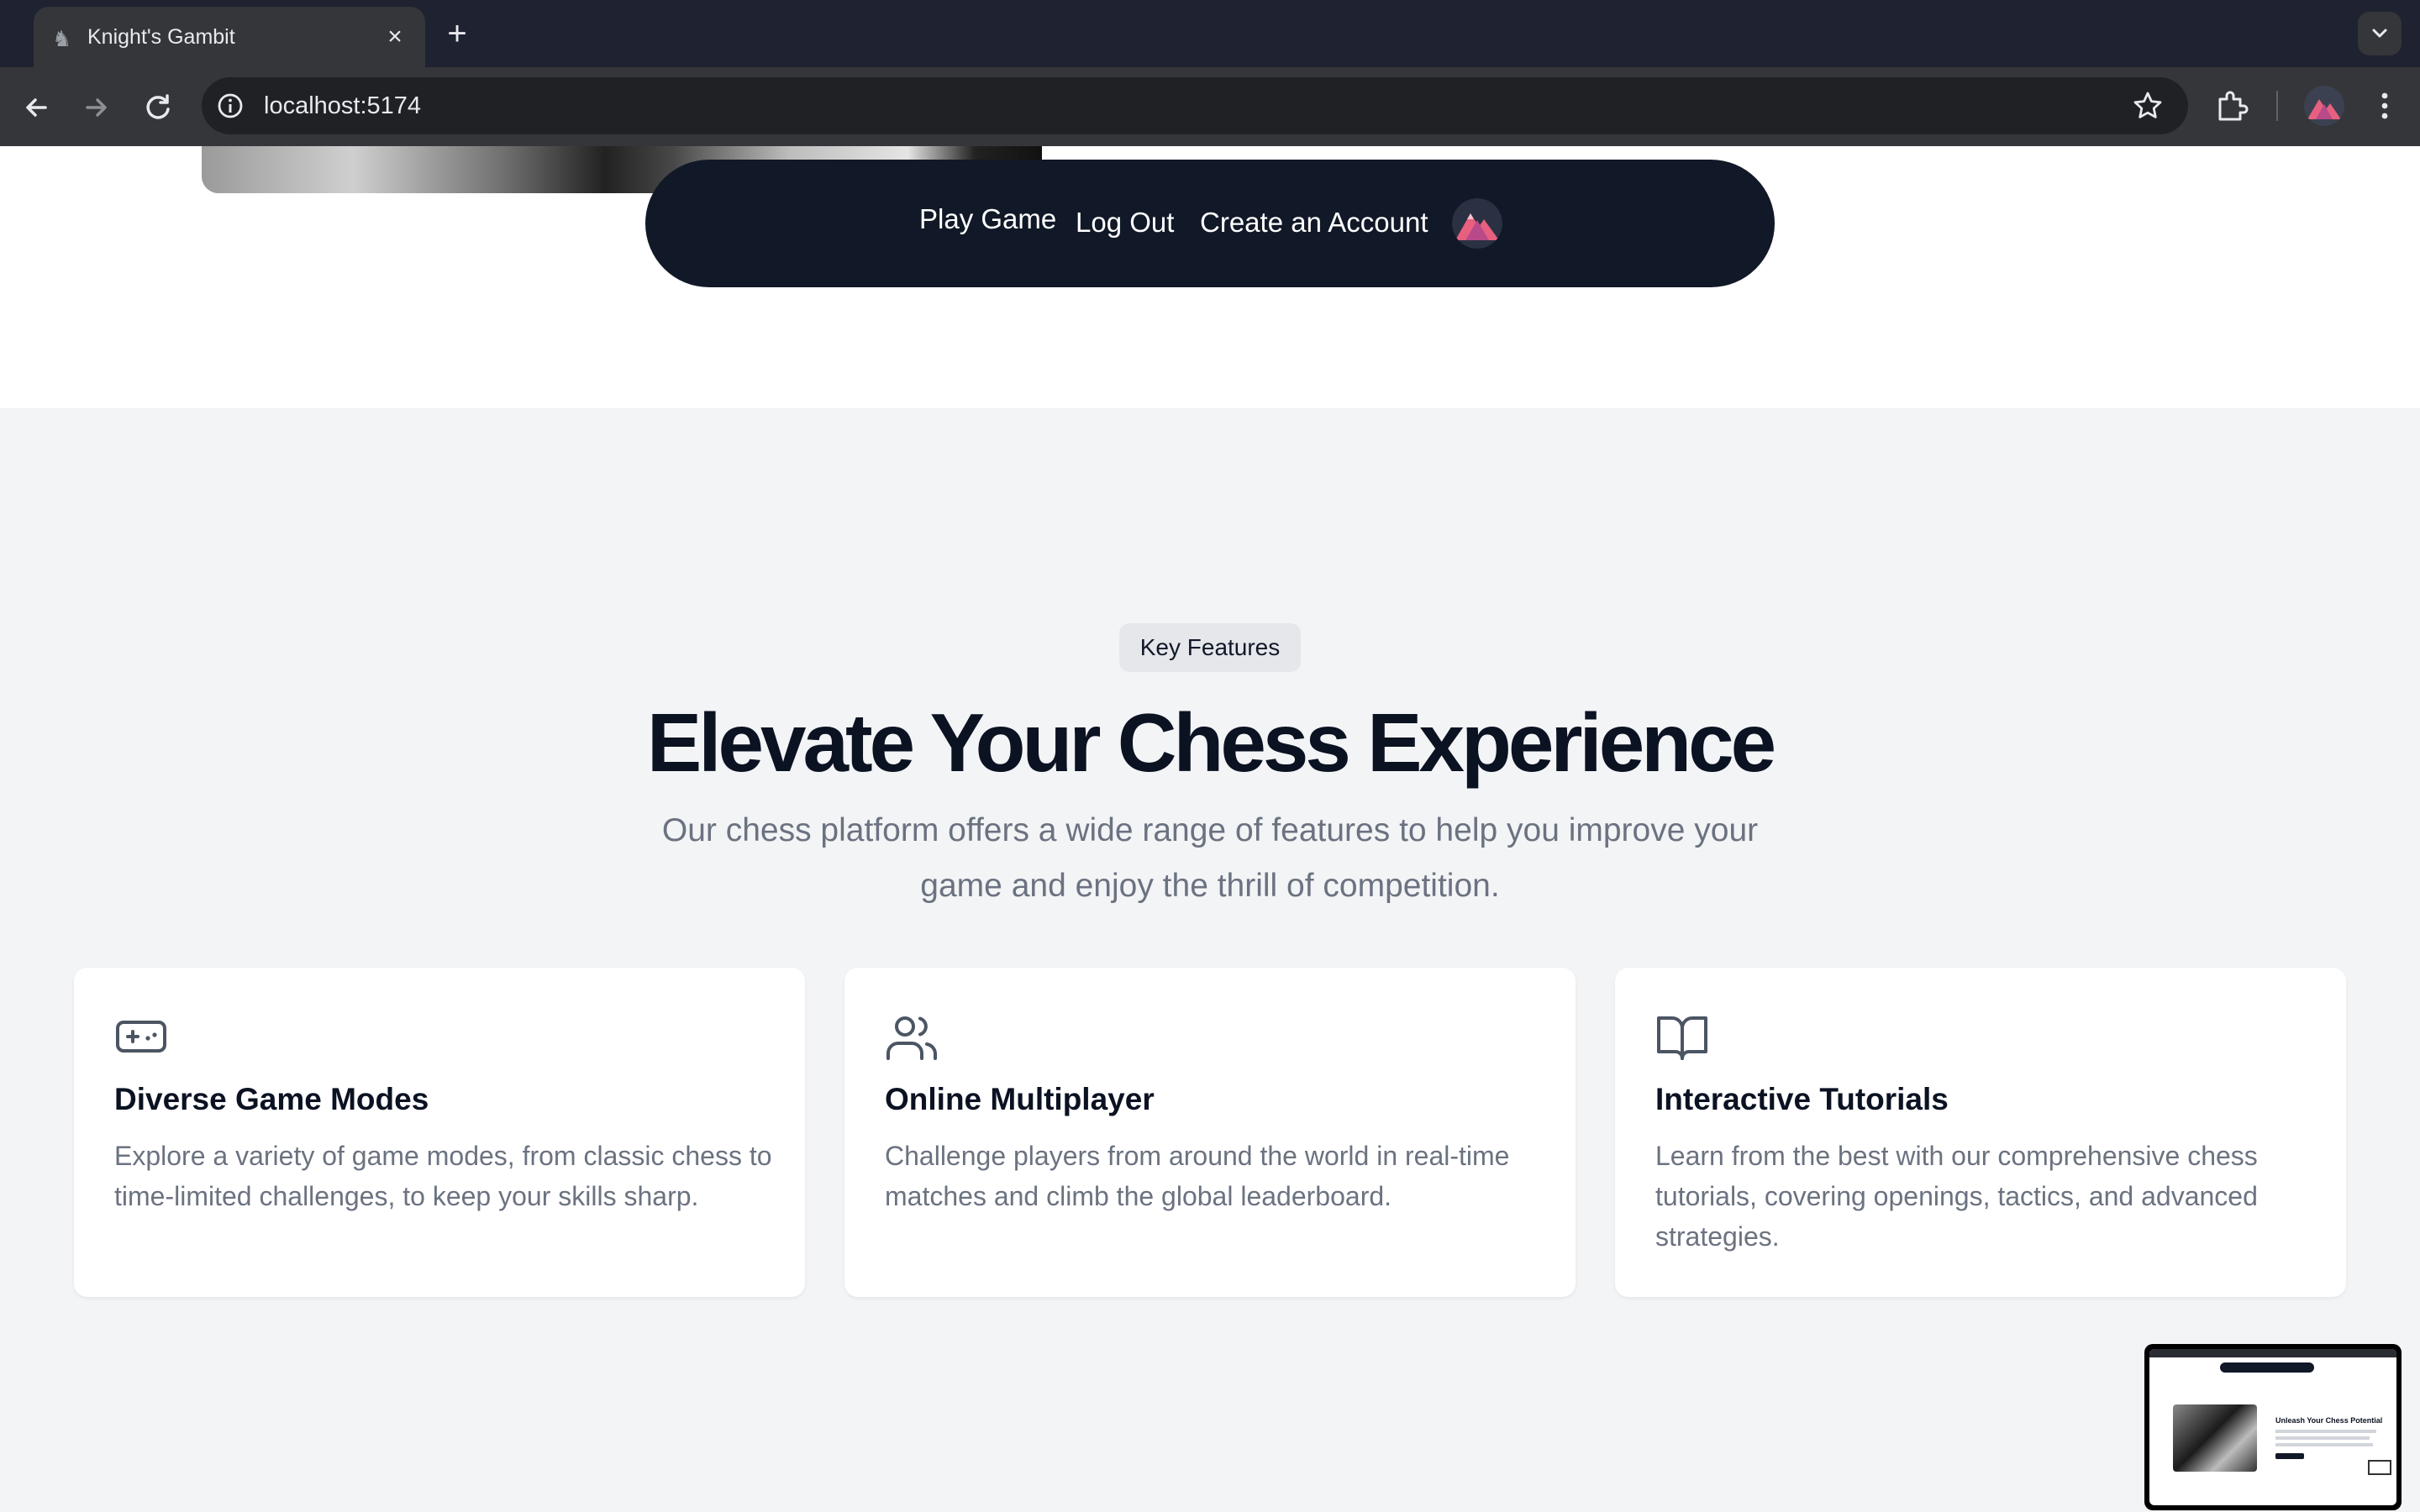 The height and width of the screenshot is (1512, 2420). I want to click on thumbnail-nav, so click(2267, 1367).